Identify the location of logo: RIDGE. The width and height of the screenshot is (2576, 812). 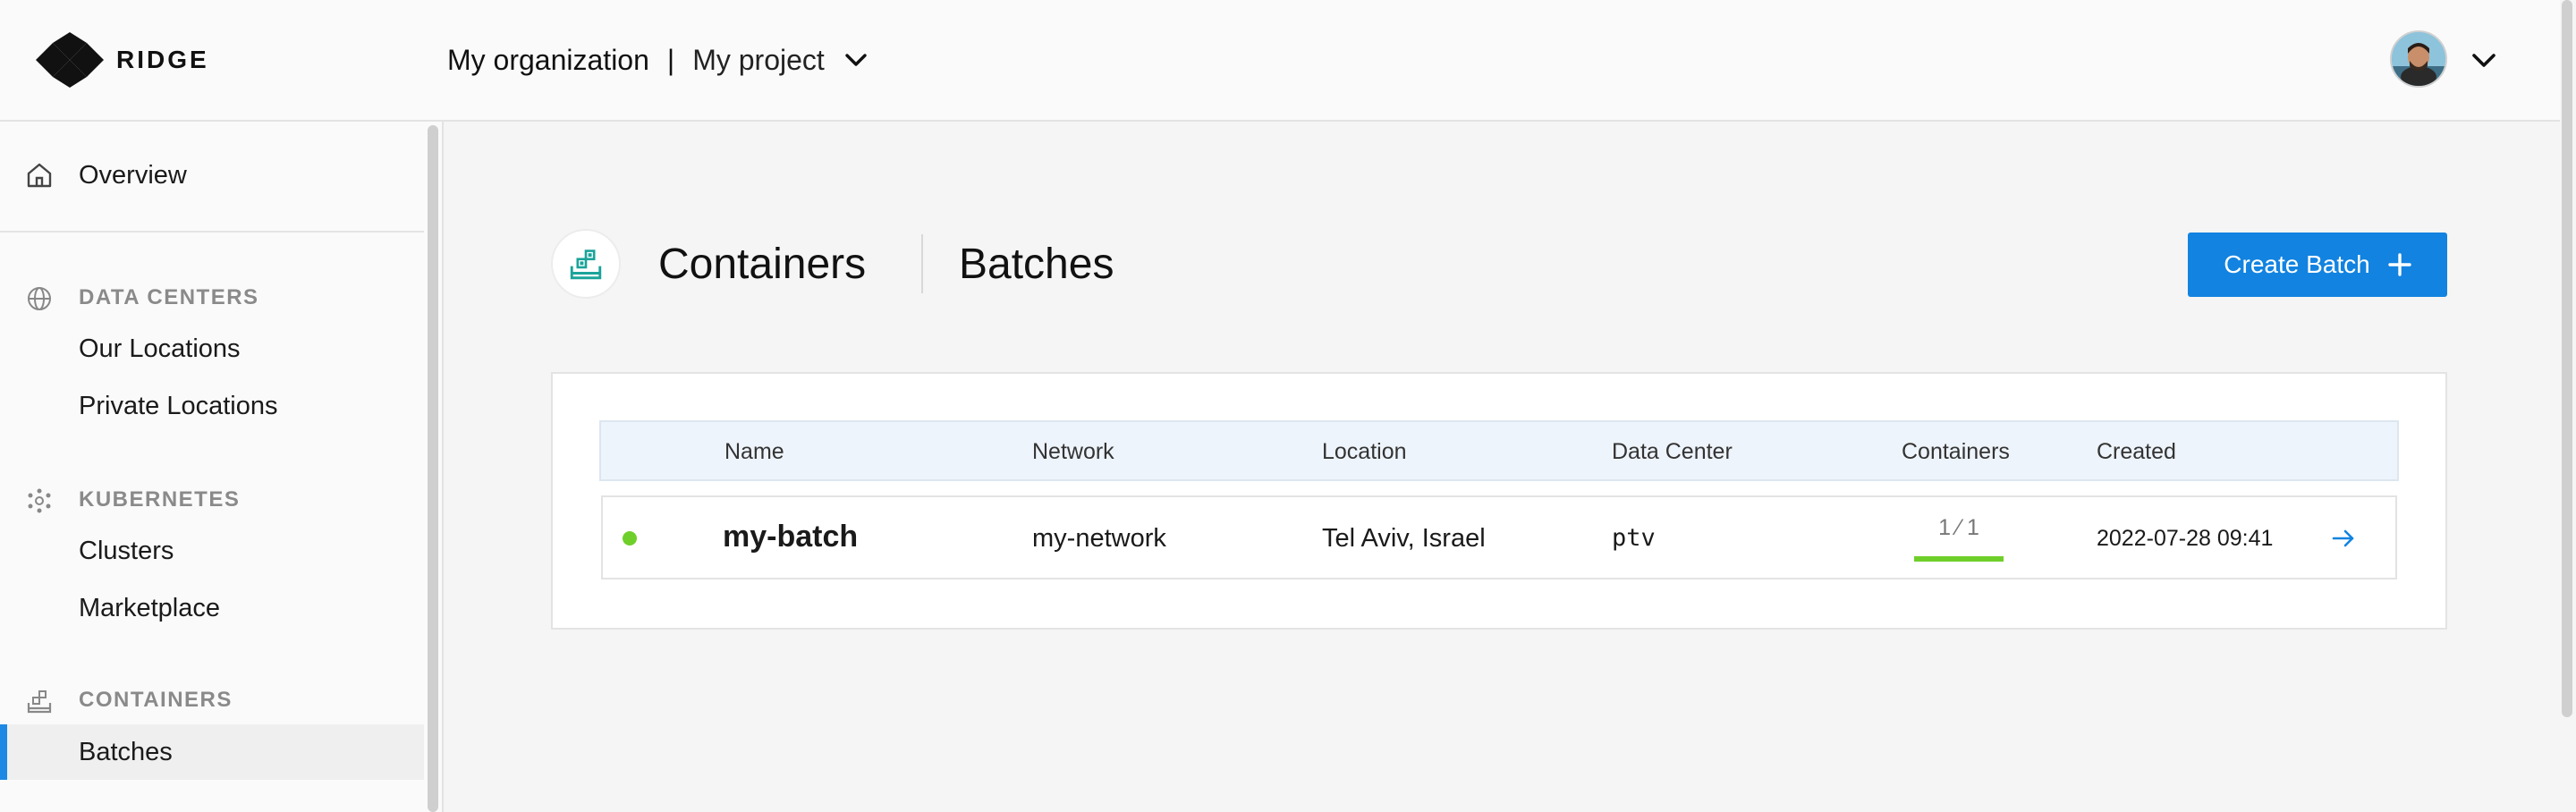
(122, 60).